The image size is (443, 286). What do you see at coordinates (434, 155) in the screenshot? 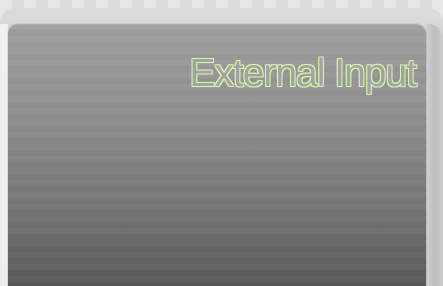
I see `right-strip` at bounding box center [434, 155].